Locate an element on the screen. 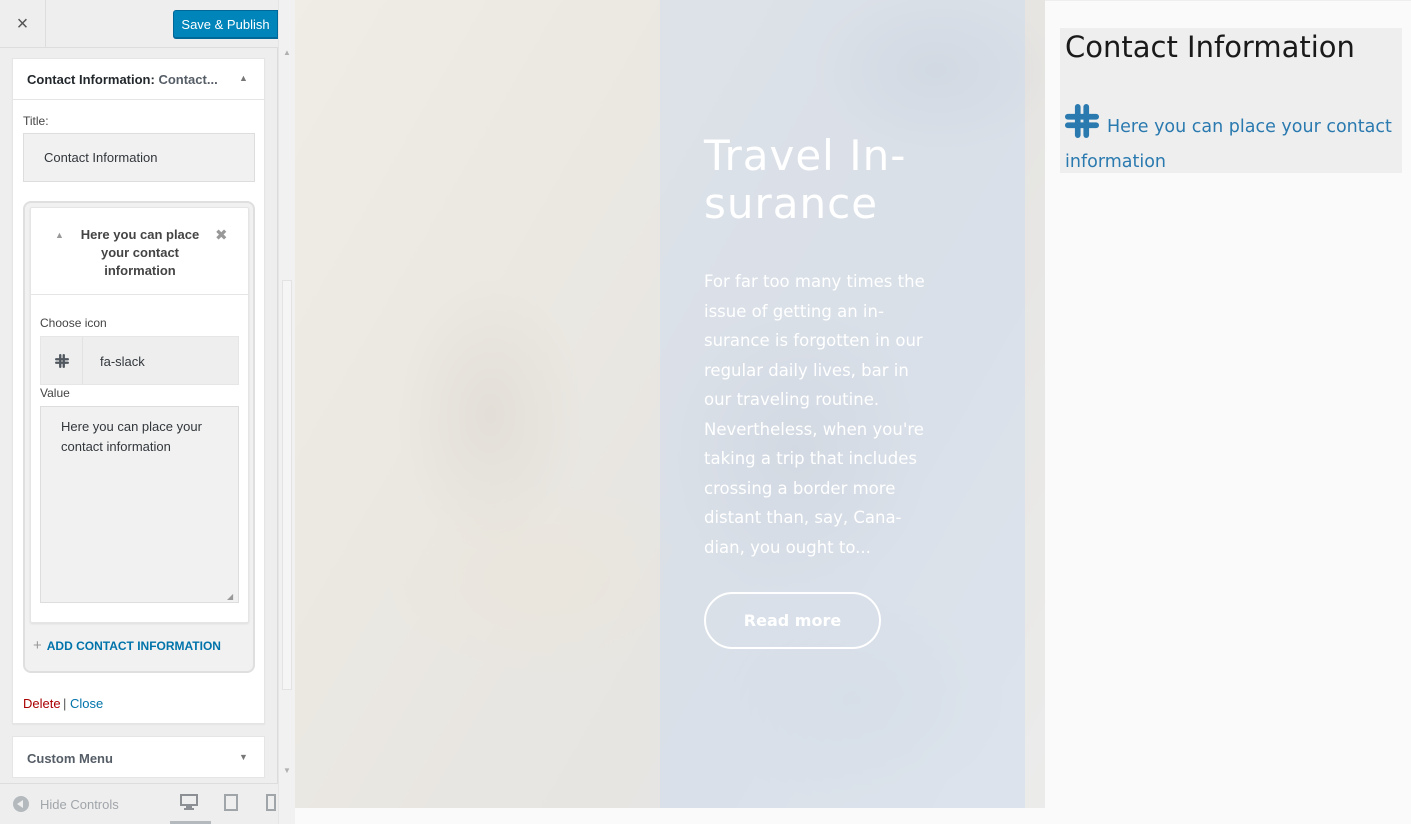 Image resolution: width=1411 pixels, height=824 pixels. scroll-up-icon: ▲ is located at coordinates (287, 52).